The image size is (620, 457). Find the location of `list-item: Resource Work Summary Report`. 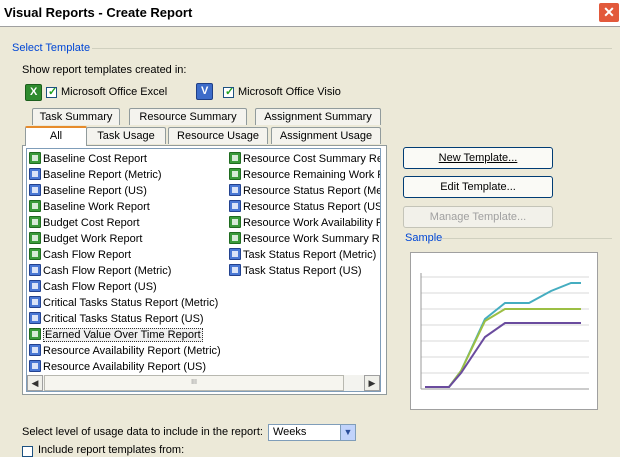

list-item: Resource Work Summary Report is located at coordinates (304, 239).